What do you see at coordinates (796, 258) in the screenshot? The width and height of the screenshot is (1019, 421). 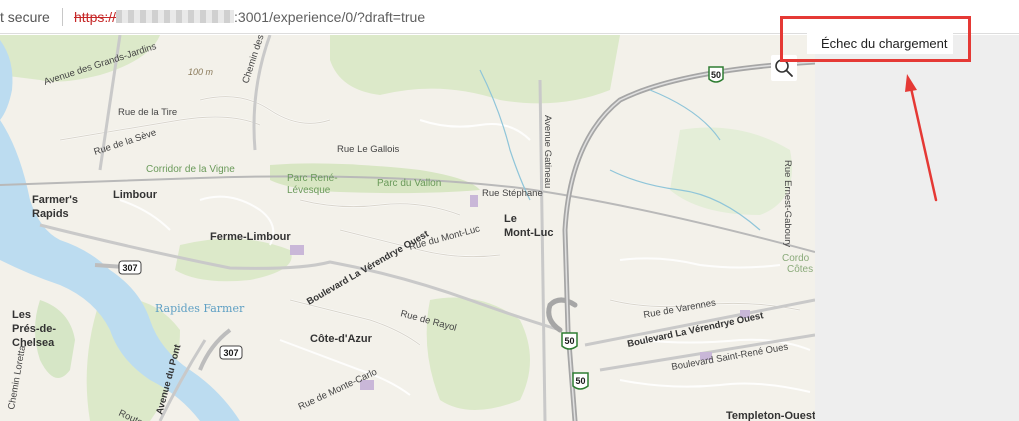 I see `park-label: Cordo` at bounding box center [796, 258].